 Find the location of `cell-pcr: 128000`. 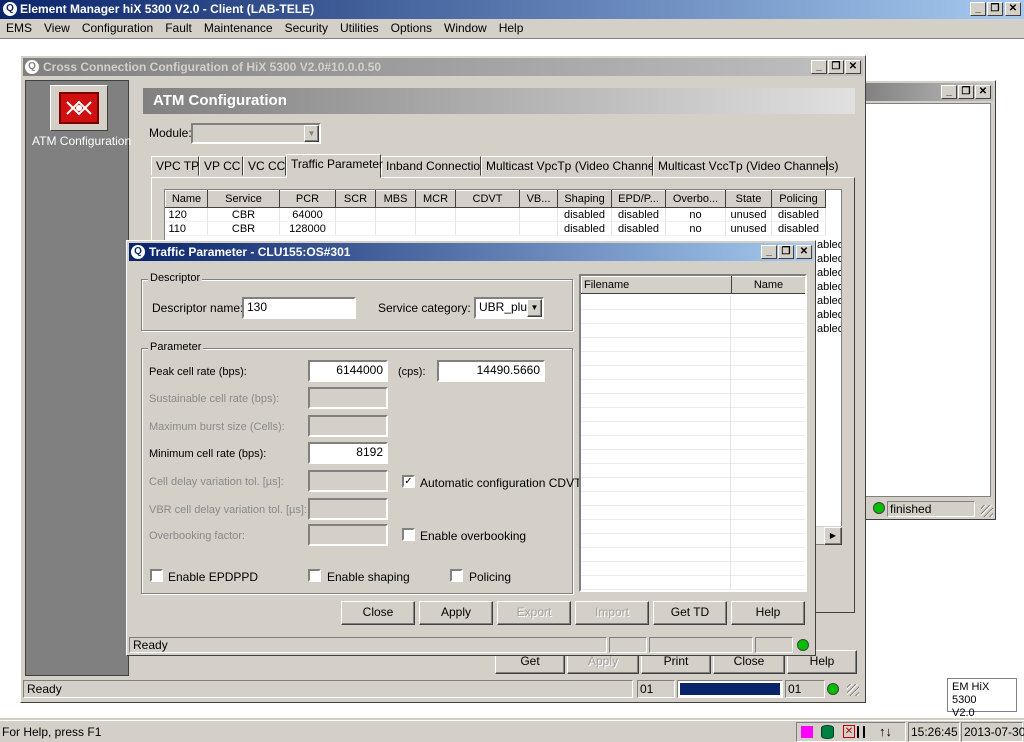

cell-pcr: 128000 is located at coordinates (307, 228).